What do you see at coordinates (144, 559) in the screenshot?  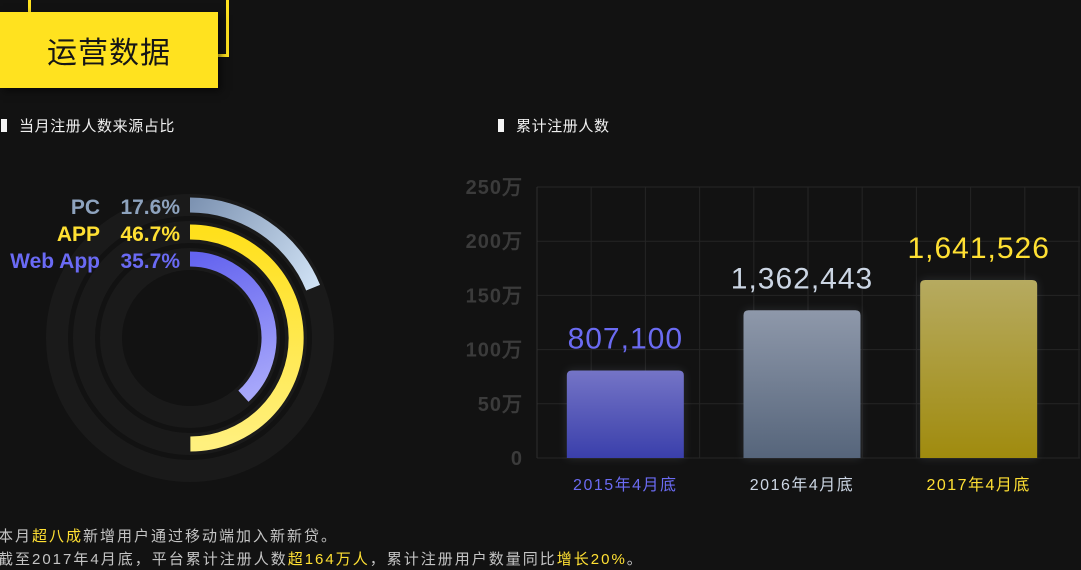 I see `summary-text-segment: 截至2017年4月底，平台累计注册人数` at bounding box center [144, 559].